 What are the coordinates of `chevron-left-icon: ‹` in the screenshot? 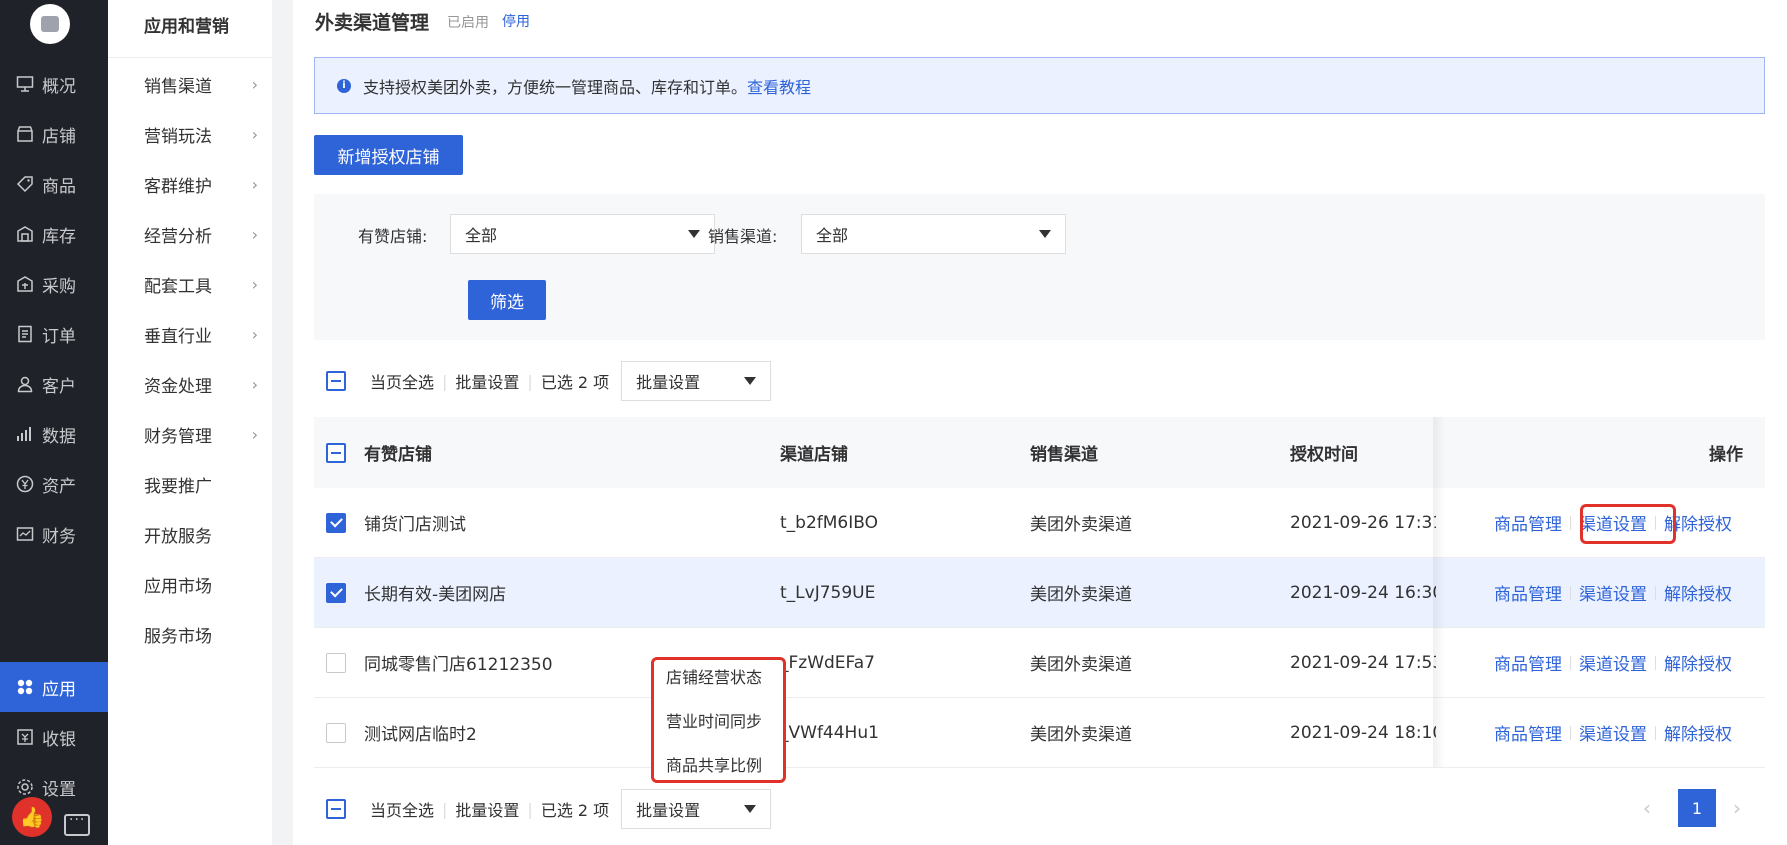 It's located at (1647, 808).